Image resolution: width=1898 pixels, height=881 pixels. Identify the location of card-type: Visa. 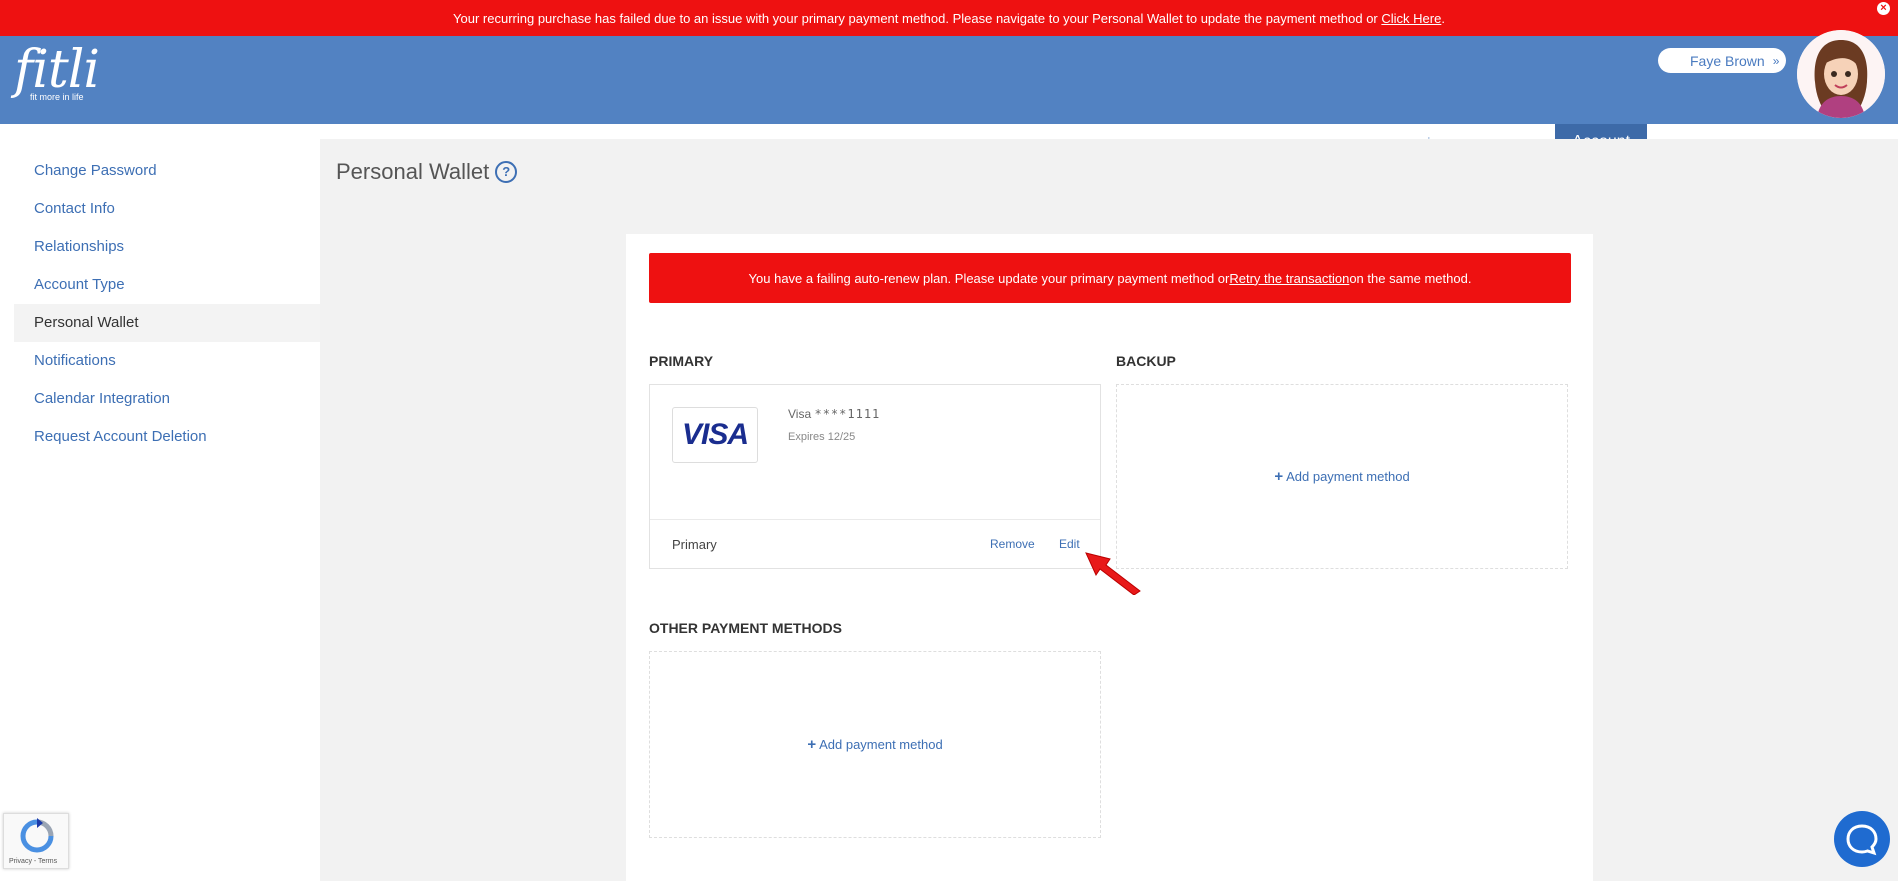
(800, 414).